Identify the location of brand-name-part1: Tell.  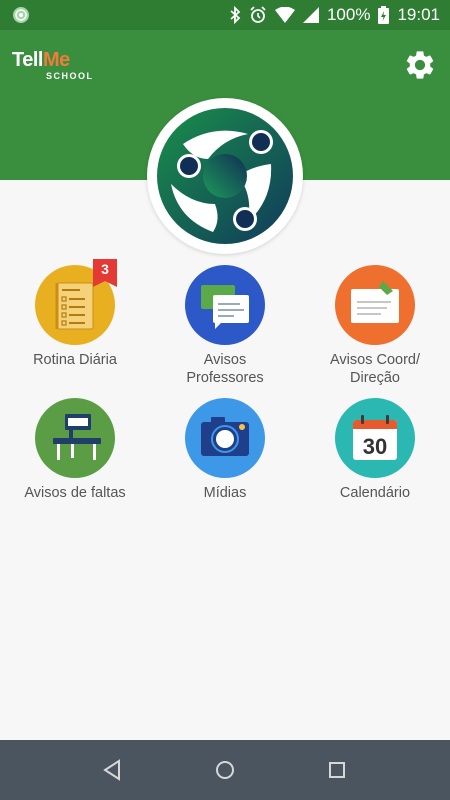
(27, 60).